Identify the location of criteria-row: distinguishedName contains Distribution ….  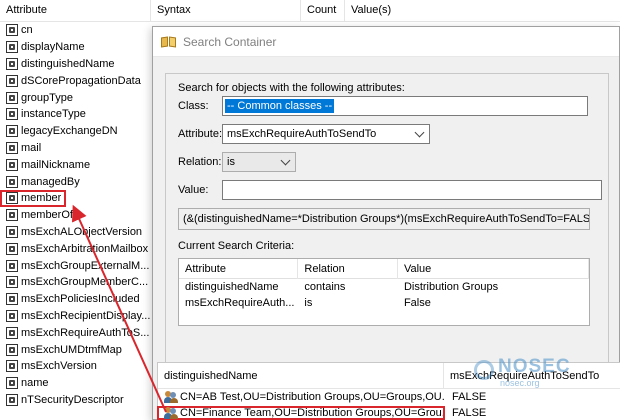
(384, 287).